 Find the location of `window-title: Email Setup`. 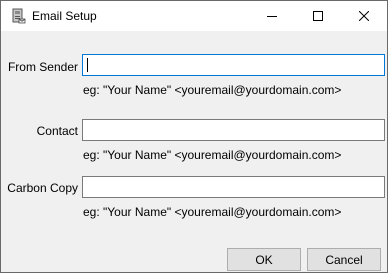

window-title: Email Setup is located at coordinates (64, 16).